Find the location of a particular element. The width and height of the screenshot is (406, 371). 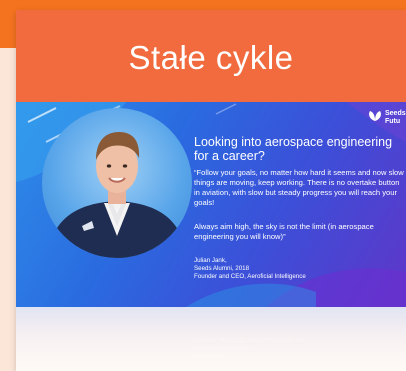

alumni-name: Julian Jank, is located at coordinates (210, 260).